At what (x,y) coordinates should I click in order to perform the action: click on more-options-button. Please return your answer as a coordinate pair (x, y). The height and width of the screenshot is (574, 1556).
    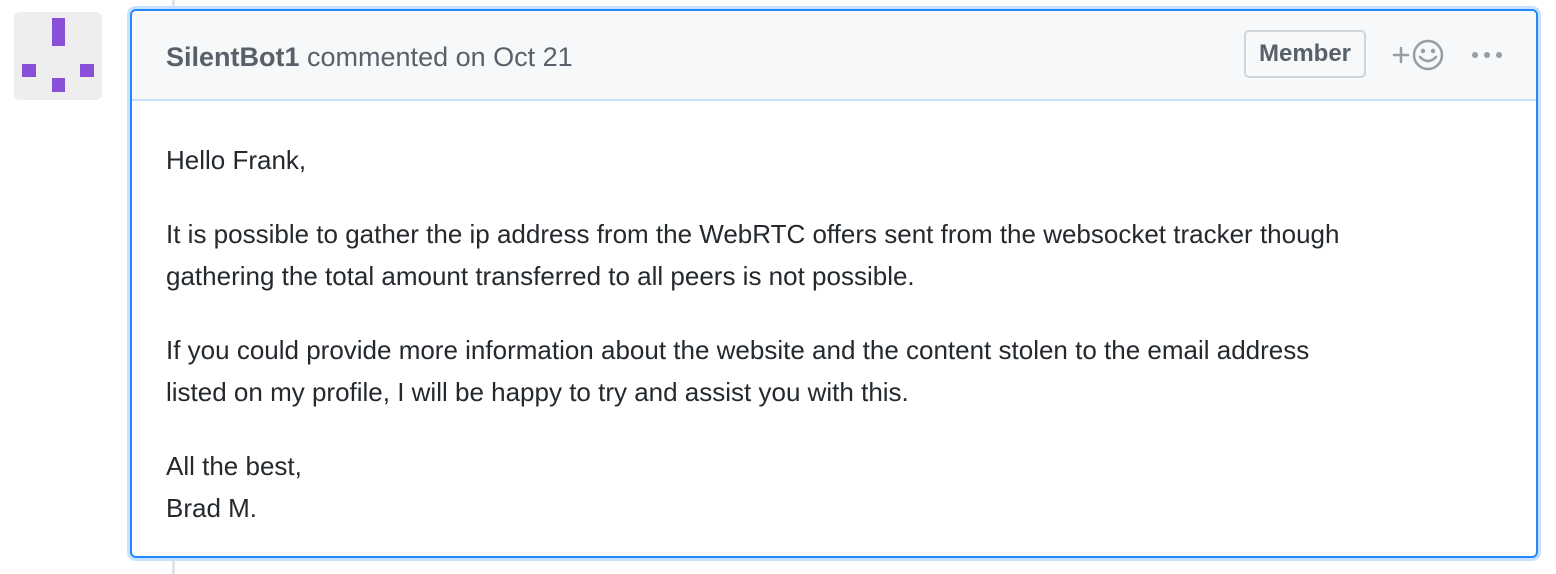
    Looking at the image, I should click on (1487, 55).